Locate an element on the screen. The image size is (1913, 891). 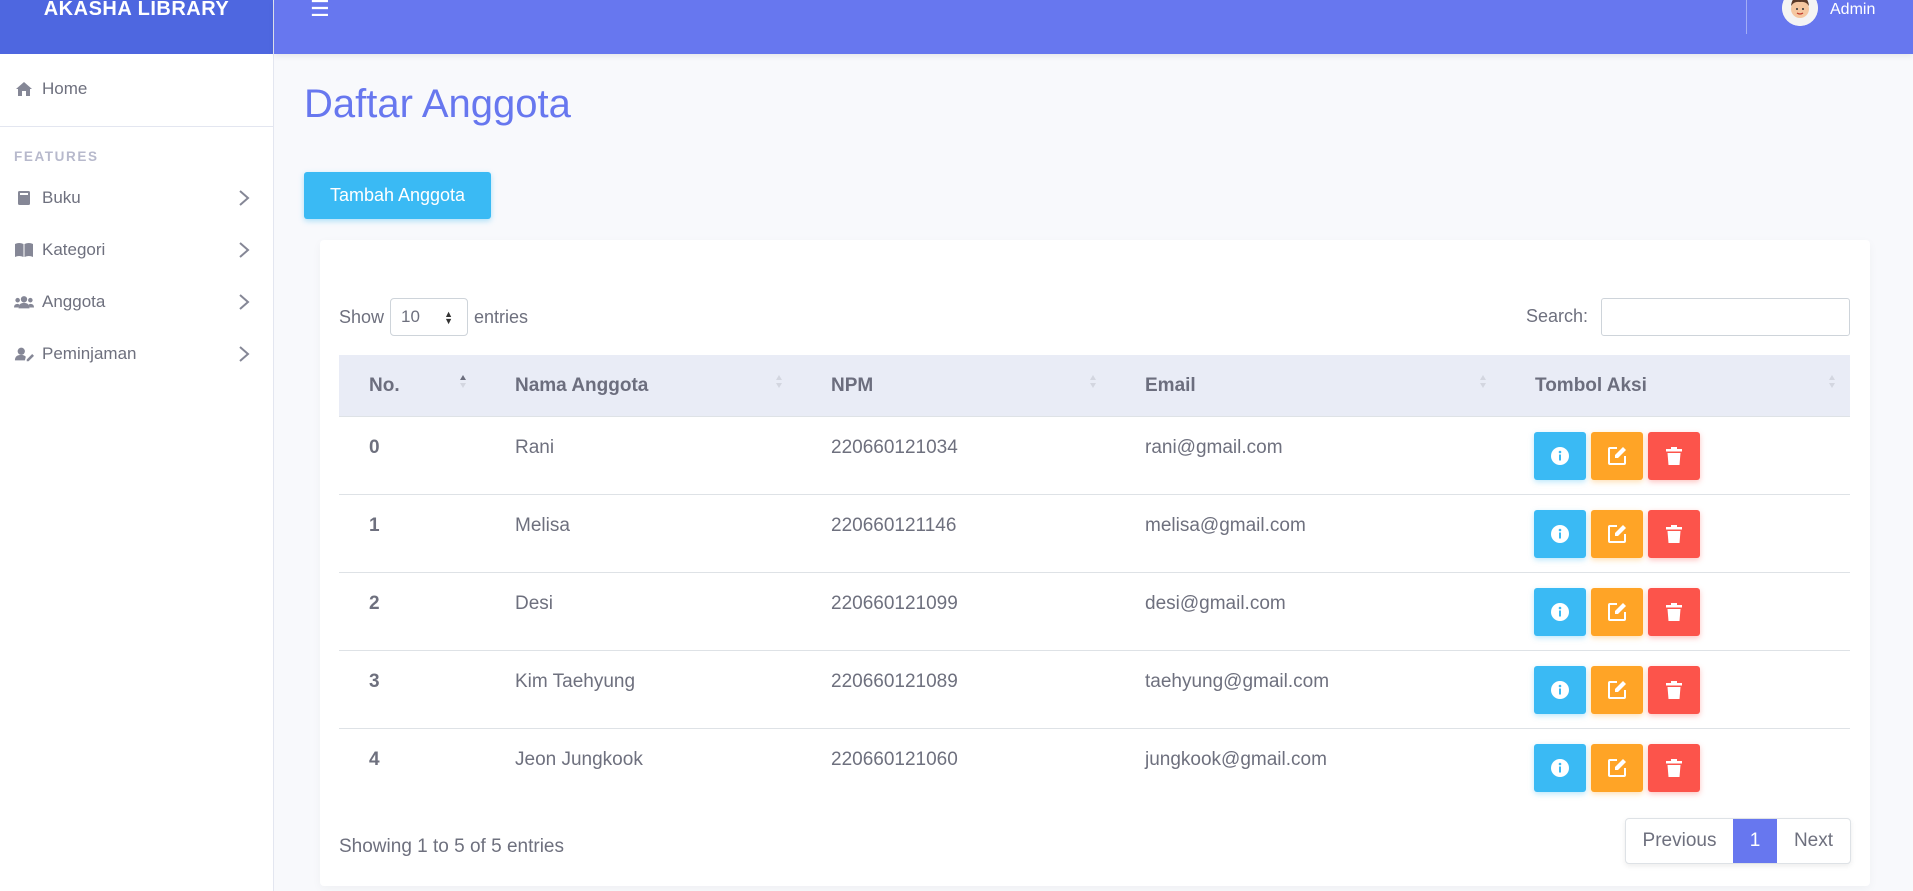
previous-page-button: Previous is located at coordinates (1679, 841).